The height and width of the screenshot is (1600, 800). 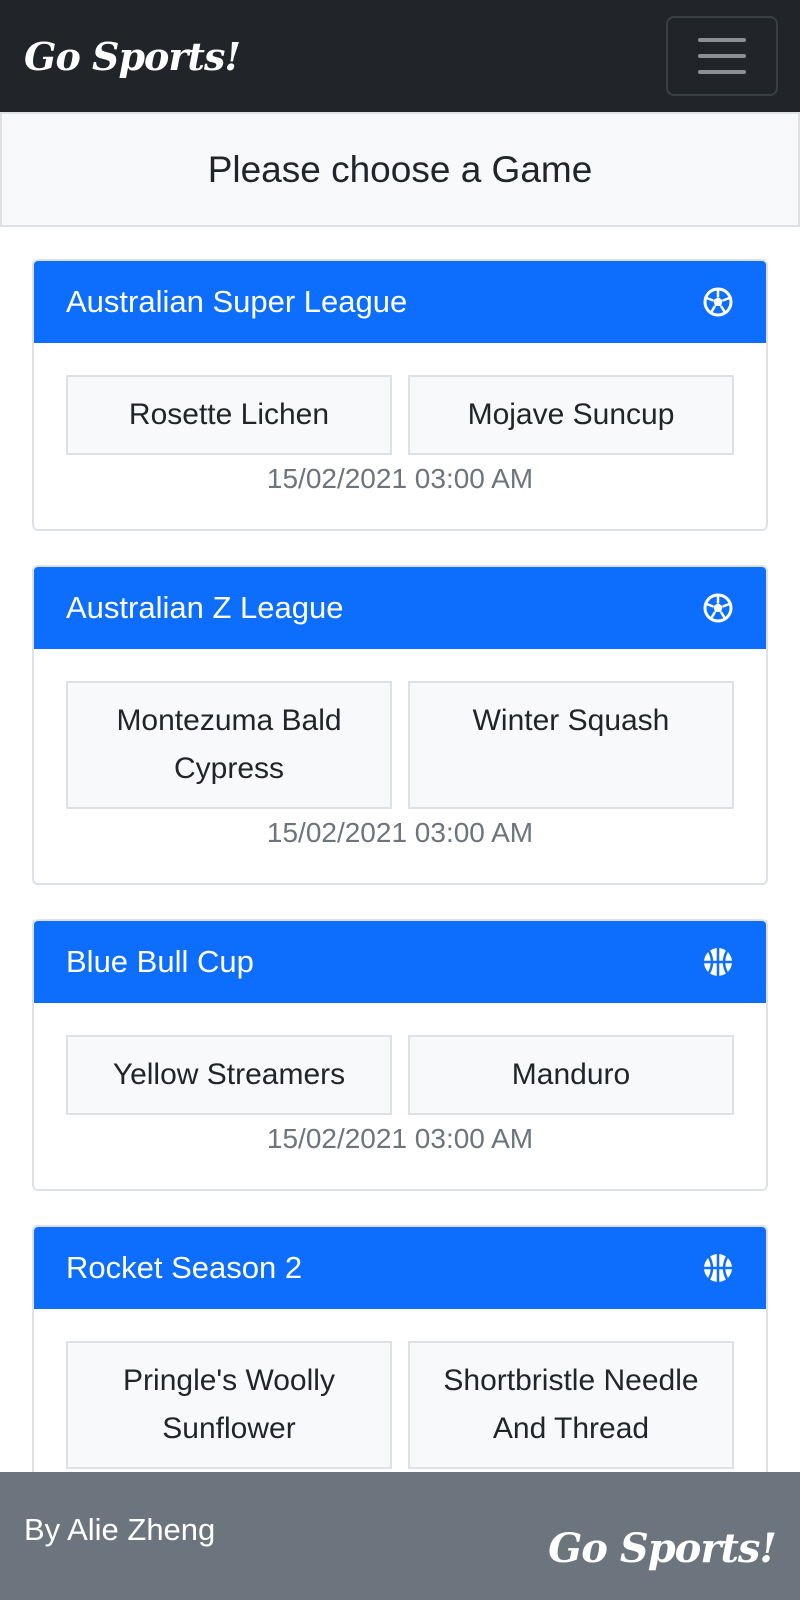 What do you see at coordinates (237, 301) in the screenshot?
I see `league-name: Australian Super League` at bounding box center [237, 301].